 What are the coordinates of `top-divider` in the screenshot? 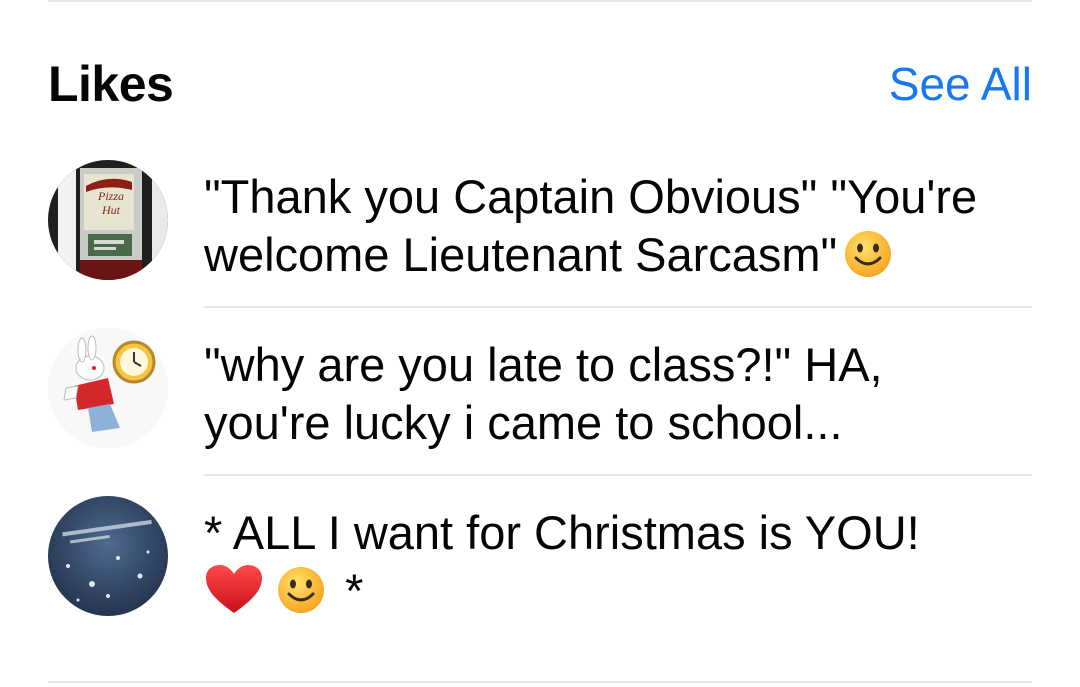 It's located at (540, 1).